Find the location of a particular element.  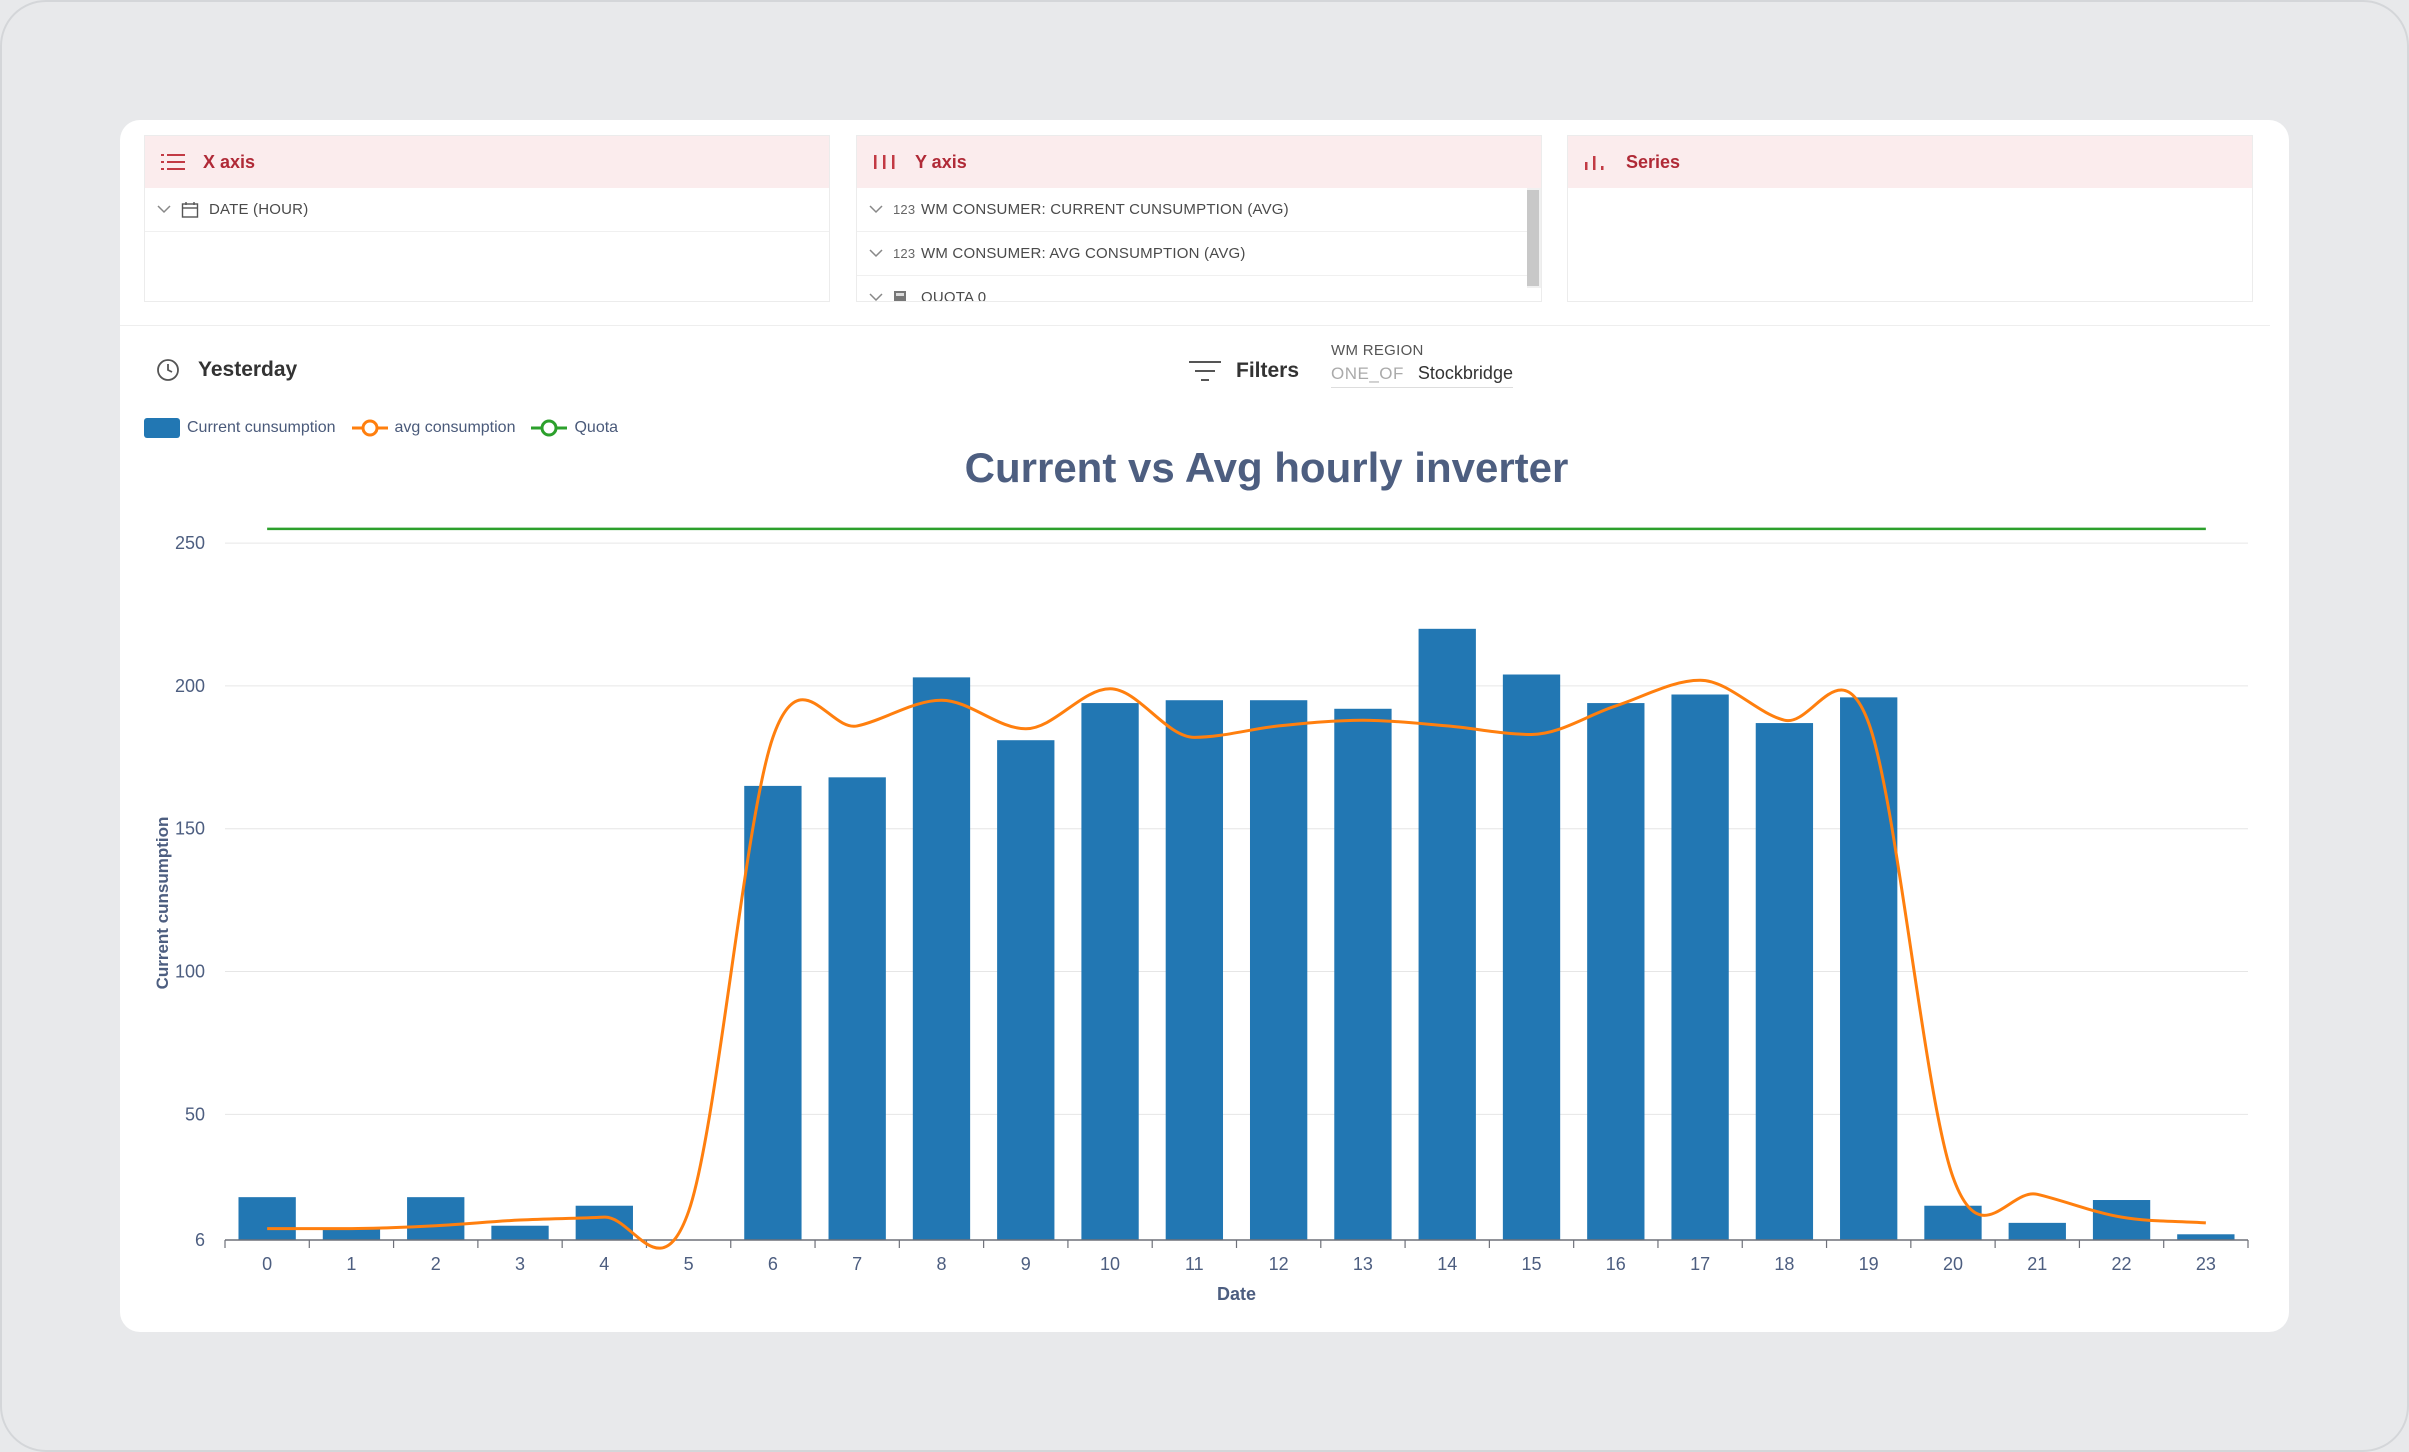

x-tick-label: 8 is located at coordinates (941, 1264).